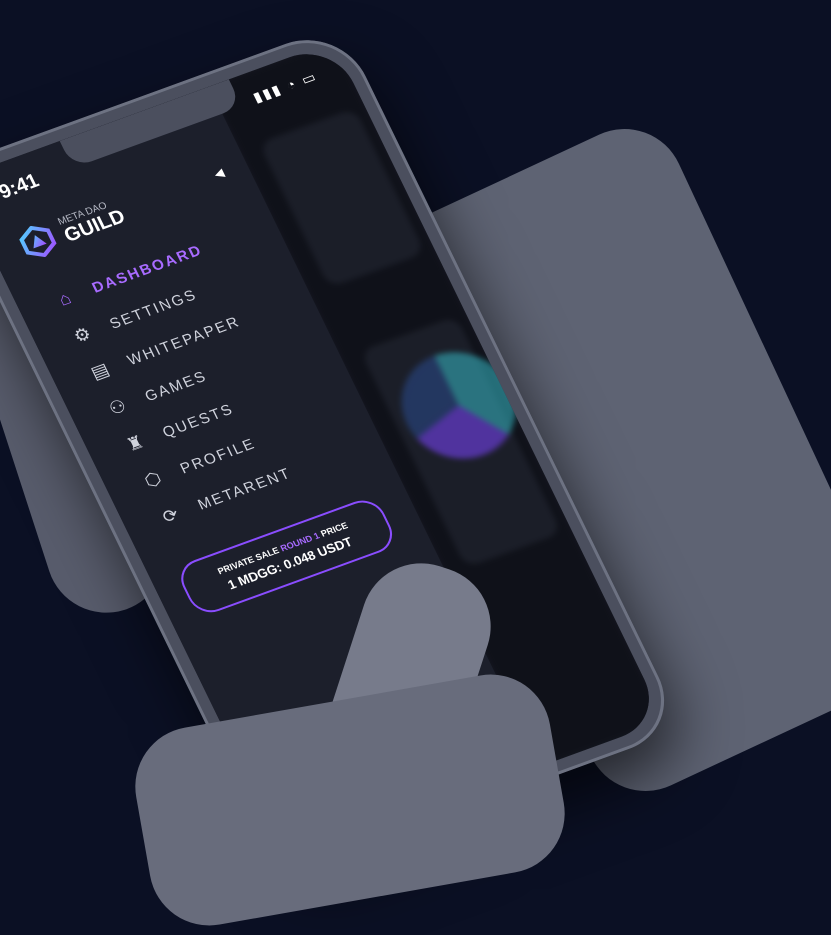 The width and height of the screenshot is (831, 935). What do you see at coordinates (152, 479) in the screenshot?
I see `profile-icon: ⬡` at bounding box center [152, 479].